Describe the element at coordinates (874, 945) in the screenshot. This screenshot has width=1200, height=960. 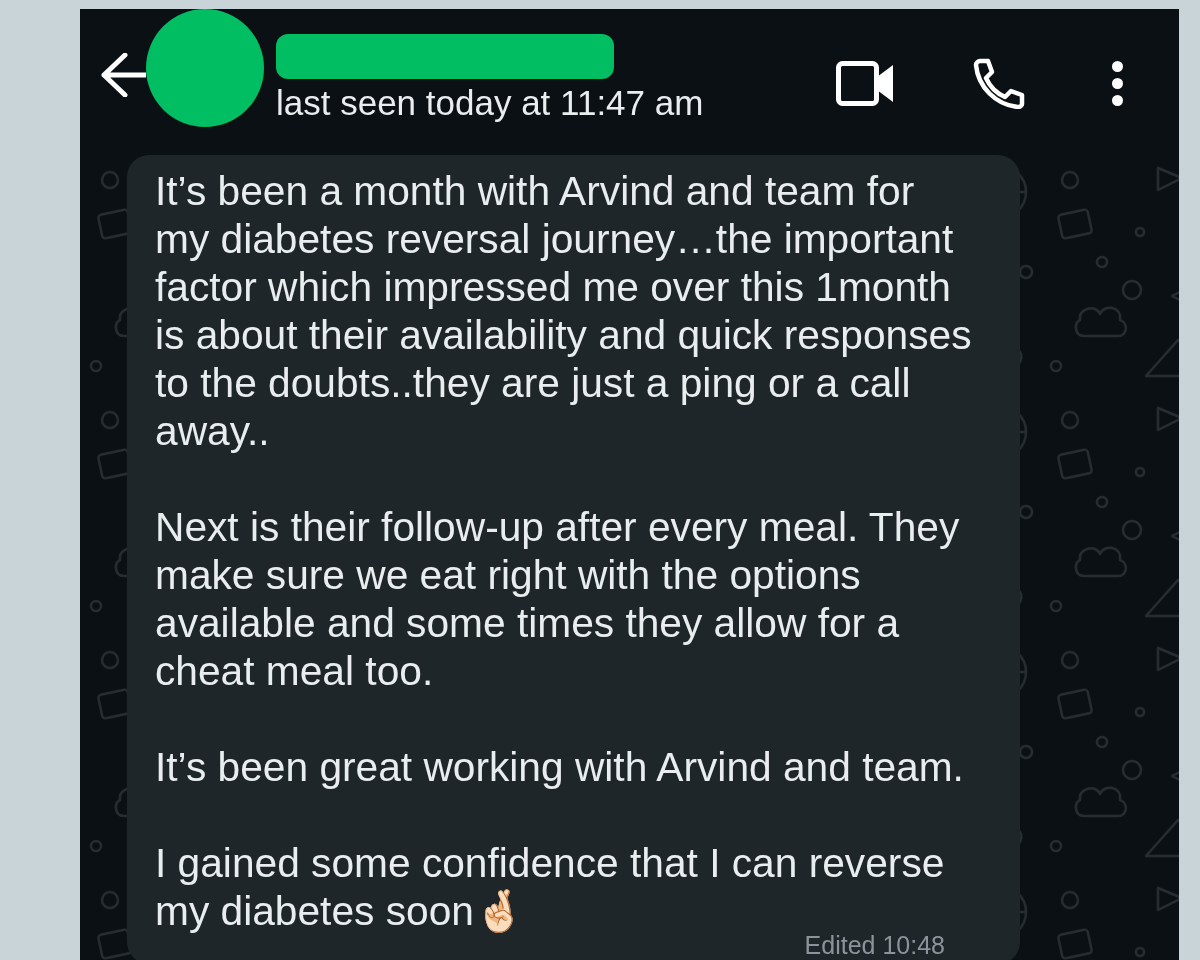
I see `edited-timestamp: Edited 10:48` at that location.